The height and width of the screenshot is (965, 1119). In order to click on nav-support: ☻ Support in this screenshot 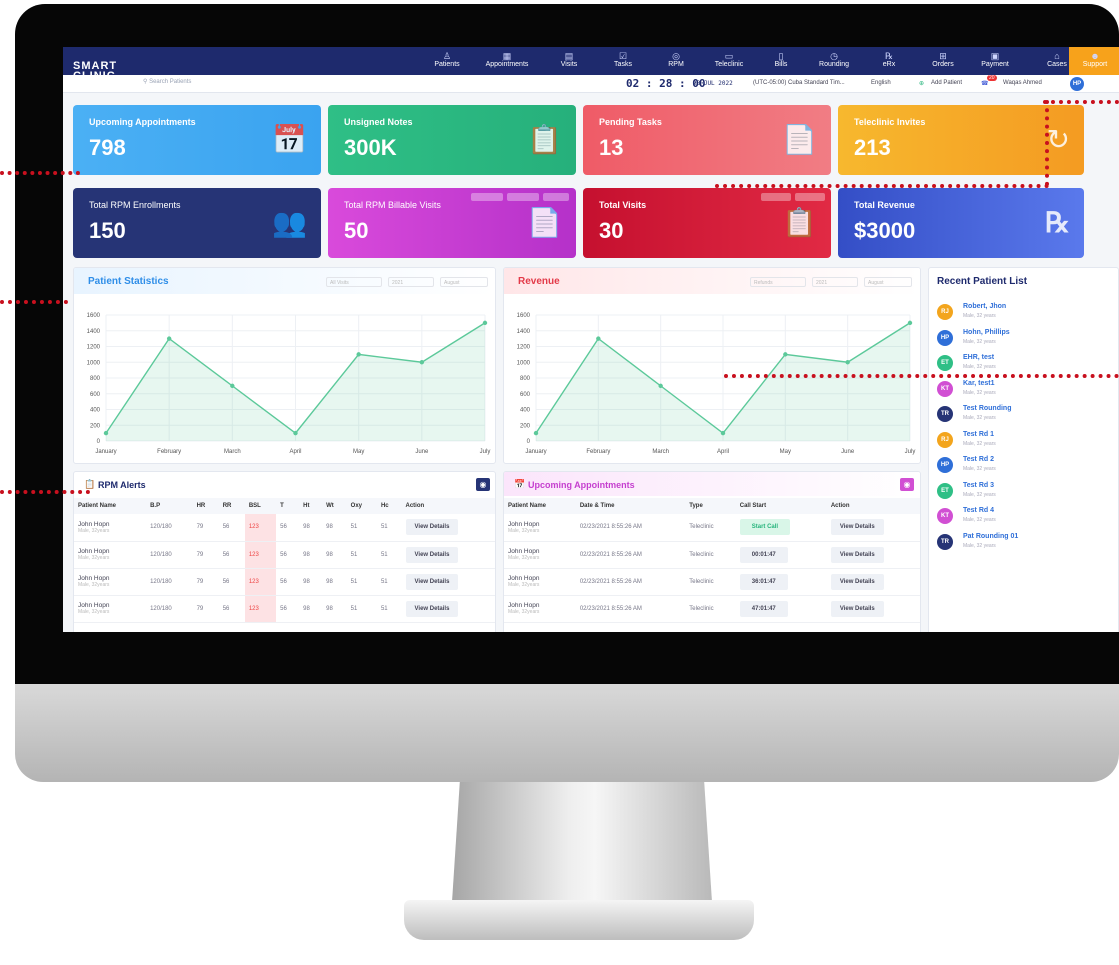, I will do `click(1094, 61)`.